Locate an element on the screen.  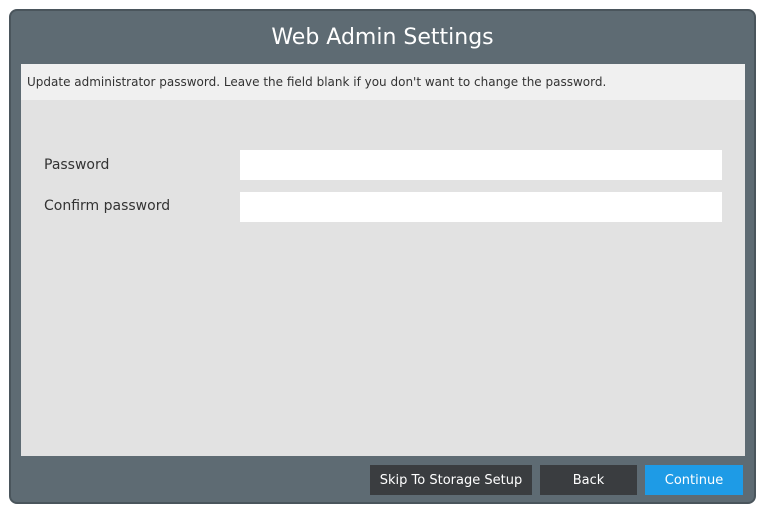
skip-to-storage-setup-button: Skip To Storage Setup is located at coordinates (451, 480).